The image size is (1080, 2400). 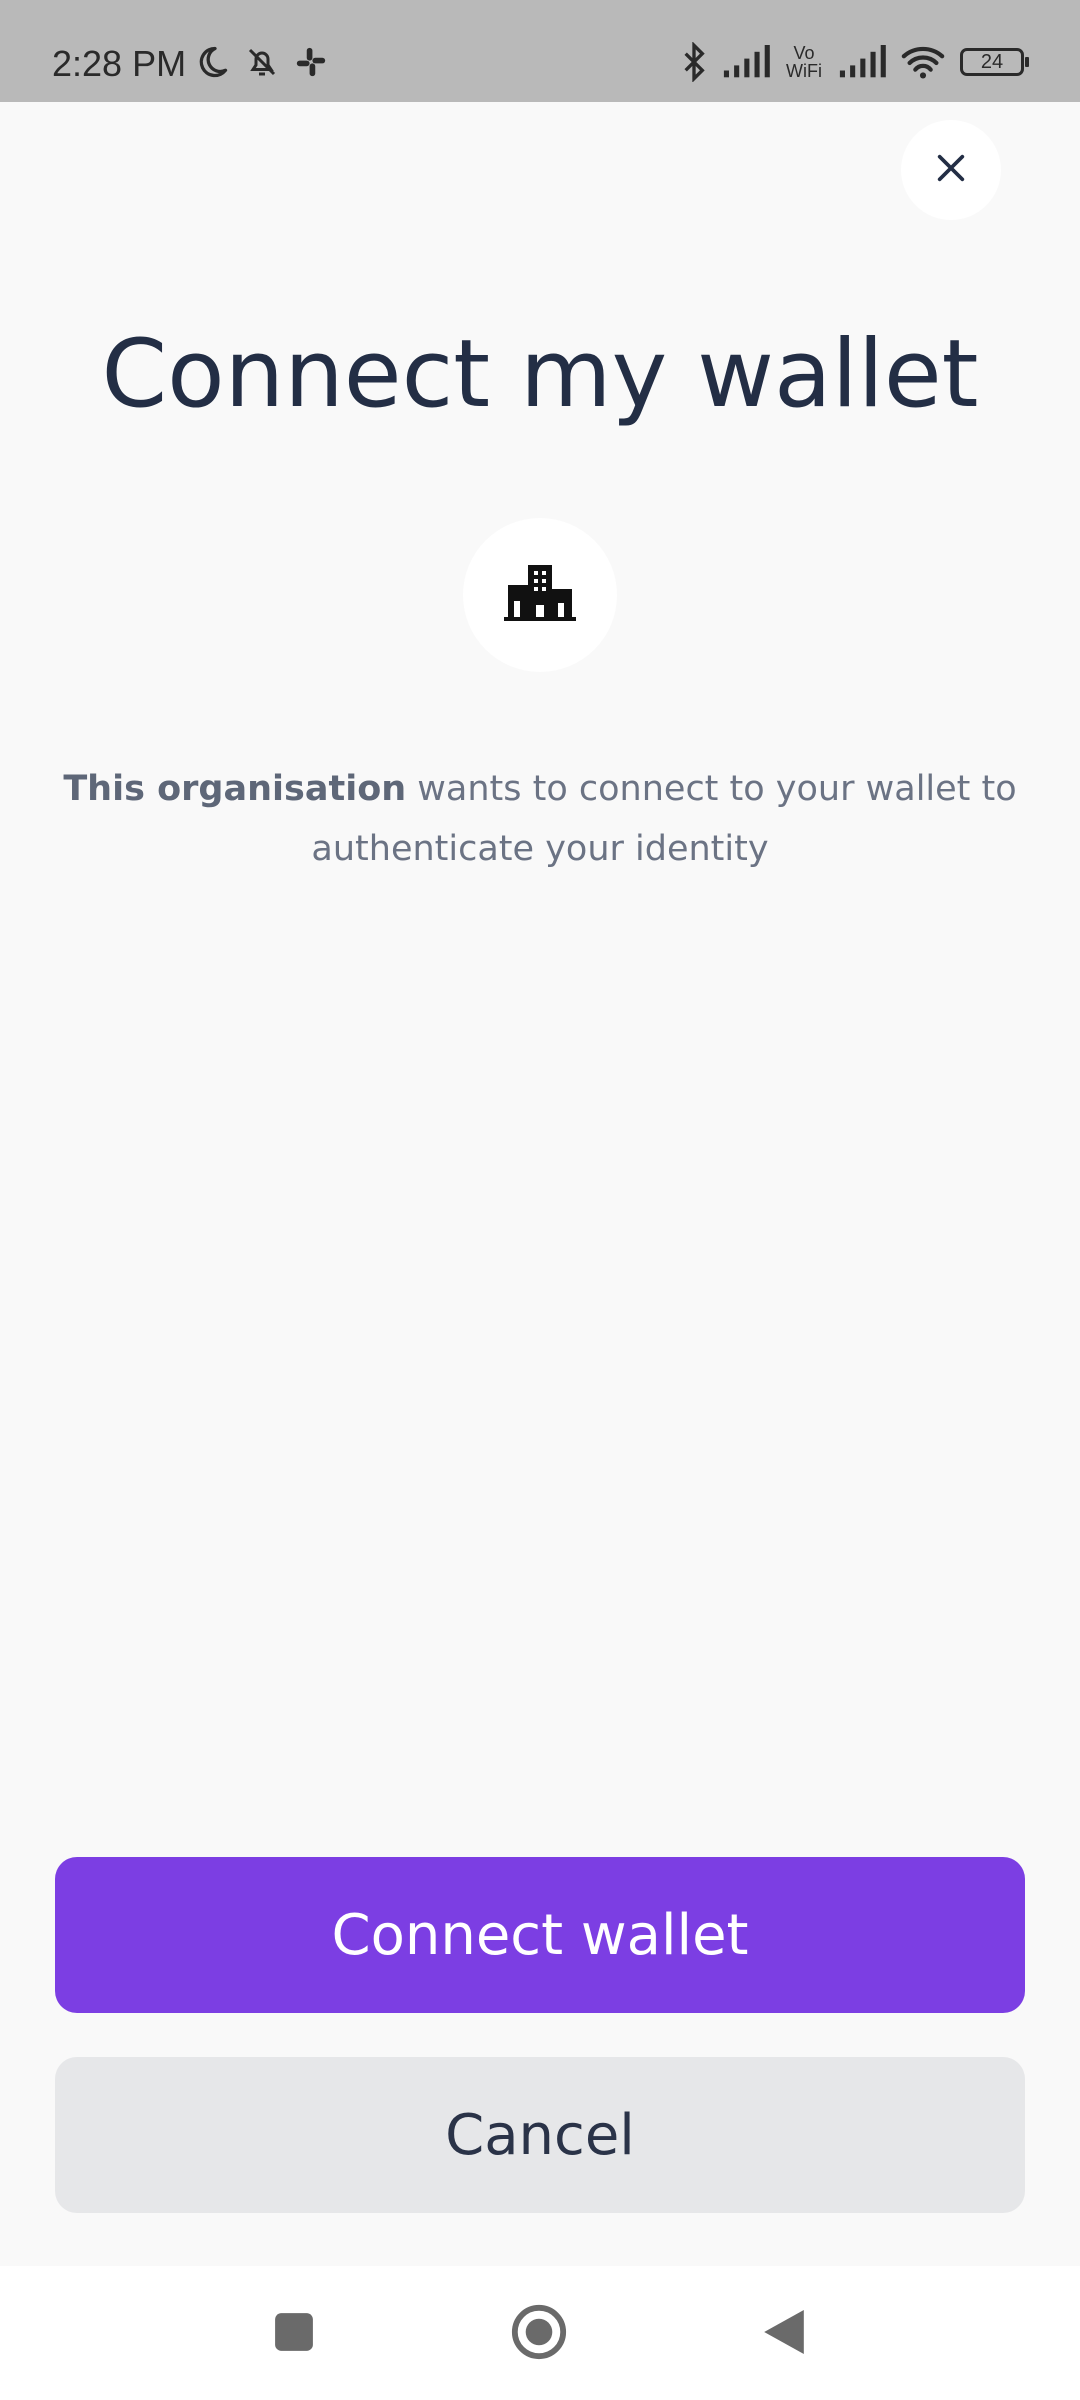 I want to click on organisation-avatar, so click(x=540, y=595).